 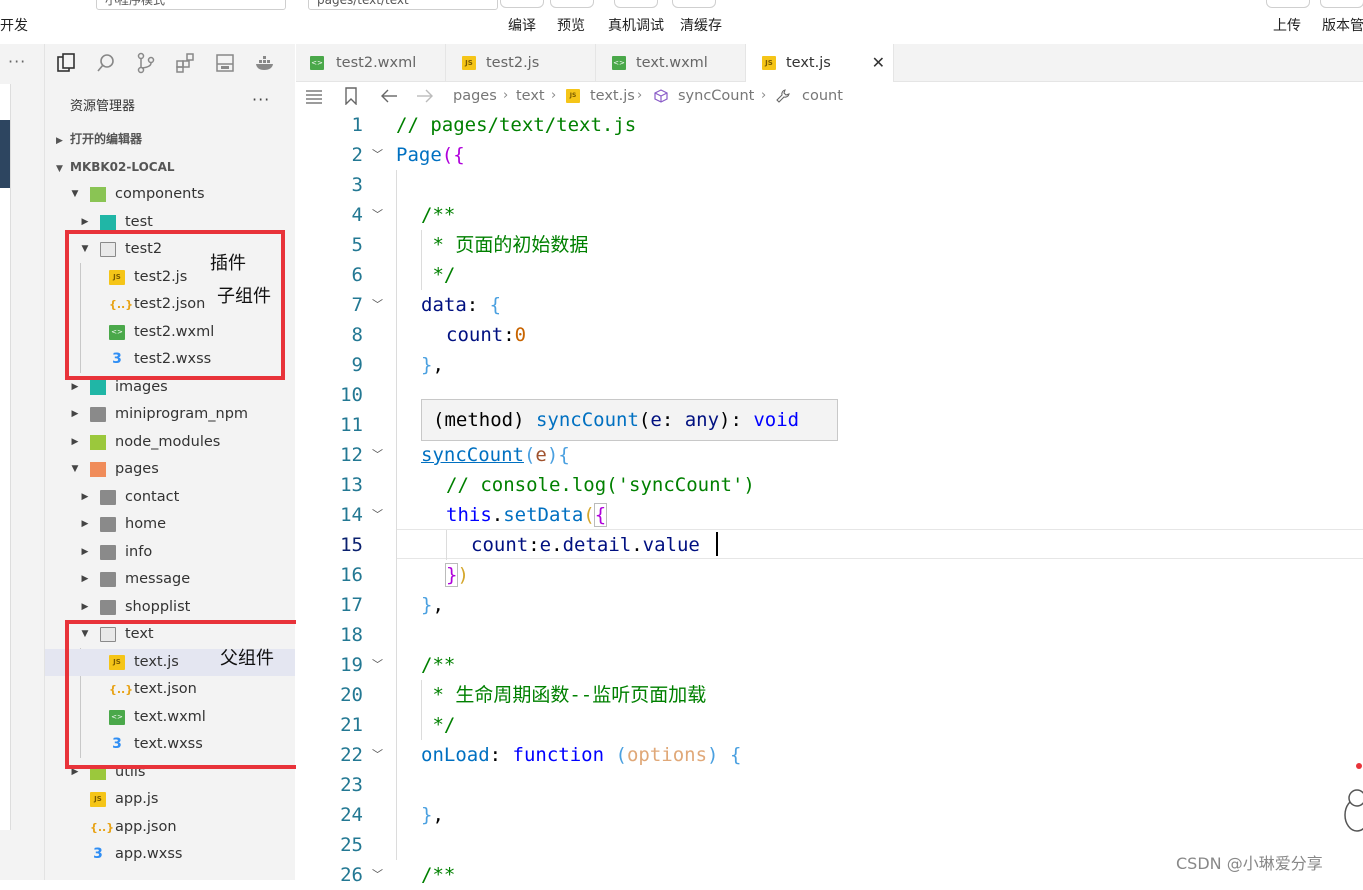 What do you see at coordinates (701, 26) in the screenshot?
I see `clear-cache-button: 清缓存` at bounding box center [701, 26].